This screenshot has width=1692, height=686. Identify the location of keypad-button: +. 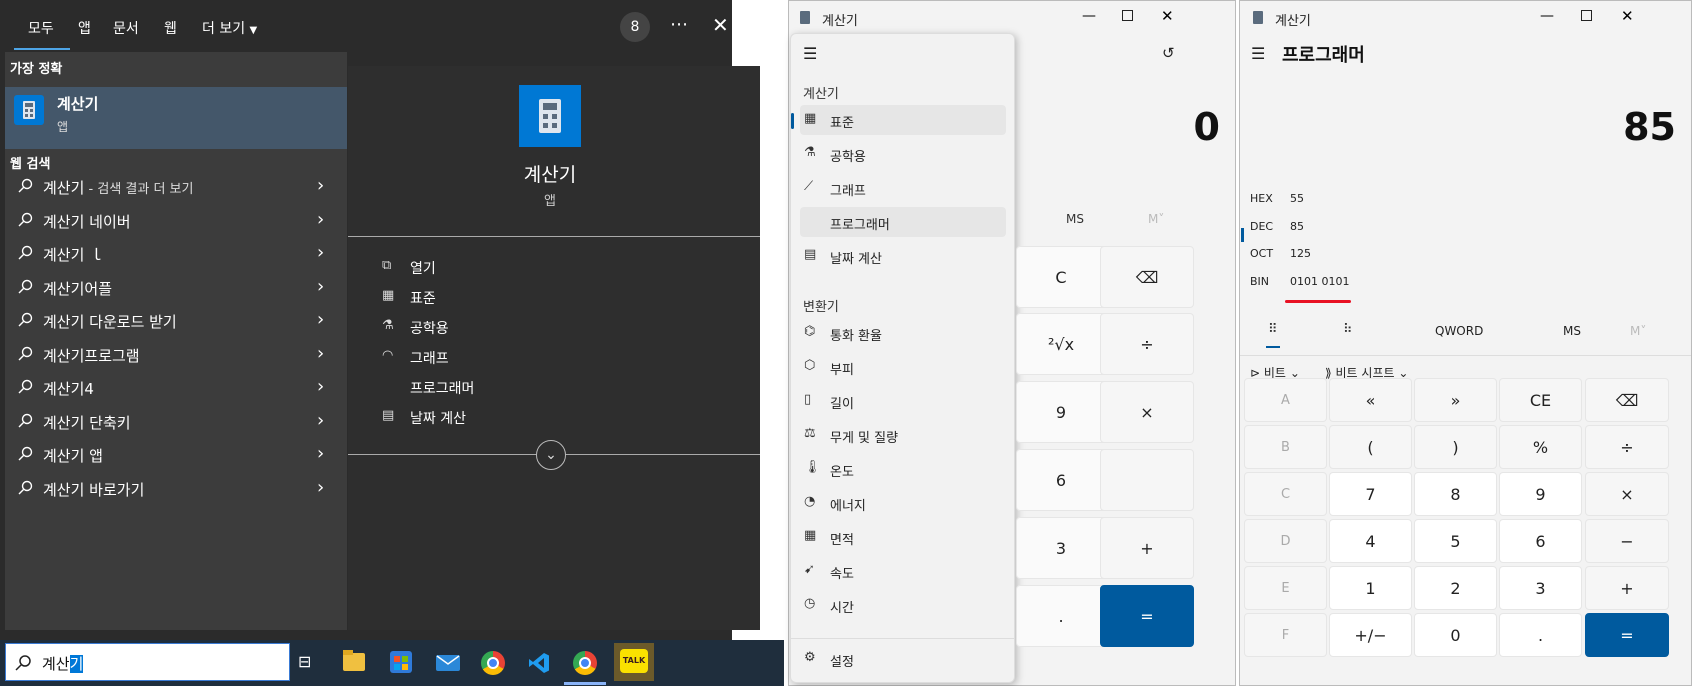
(1627, 588).